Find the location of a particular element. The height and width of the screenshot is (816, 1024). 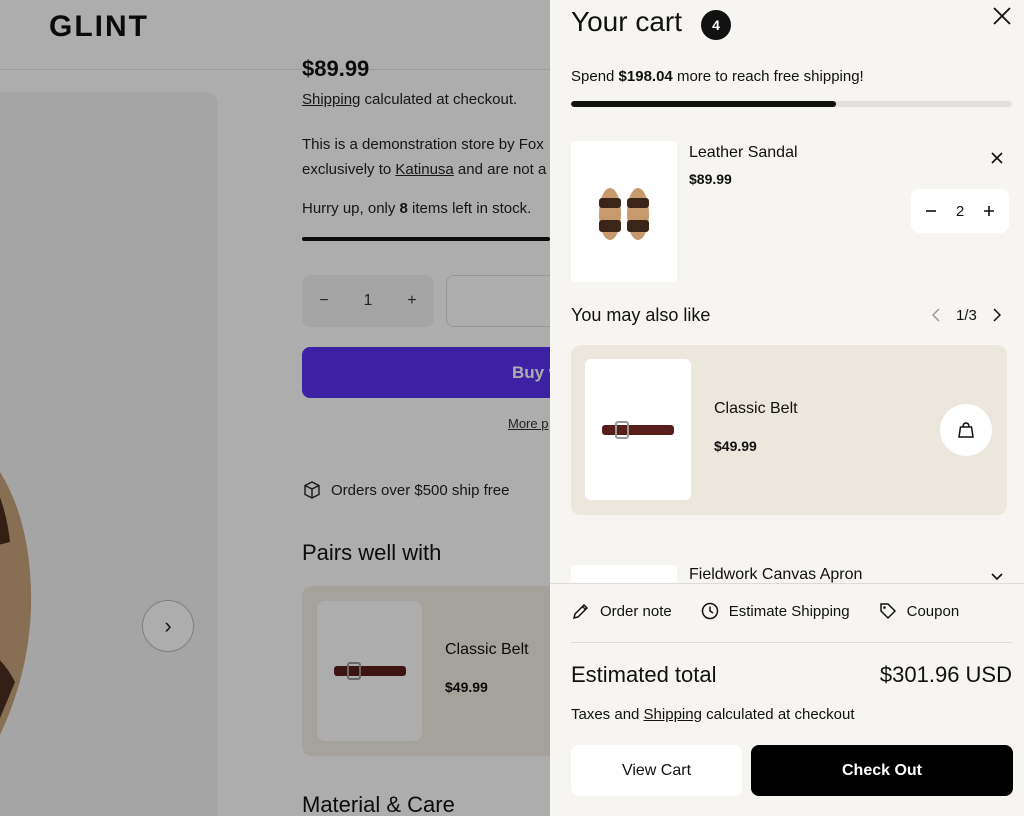

page-indicator: 1/3 is located at coordinates (966, 315).